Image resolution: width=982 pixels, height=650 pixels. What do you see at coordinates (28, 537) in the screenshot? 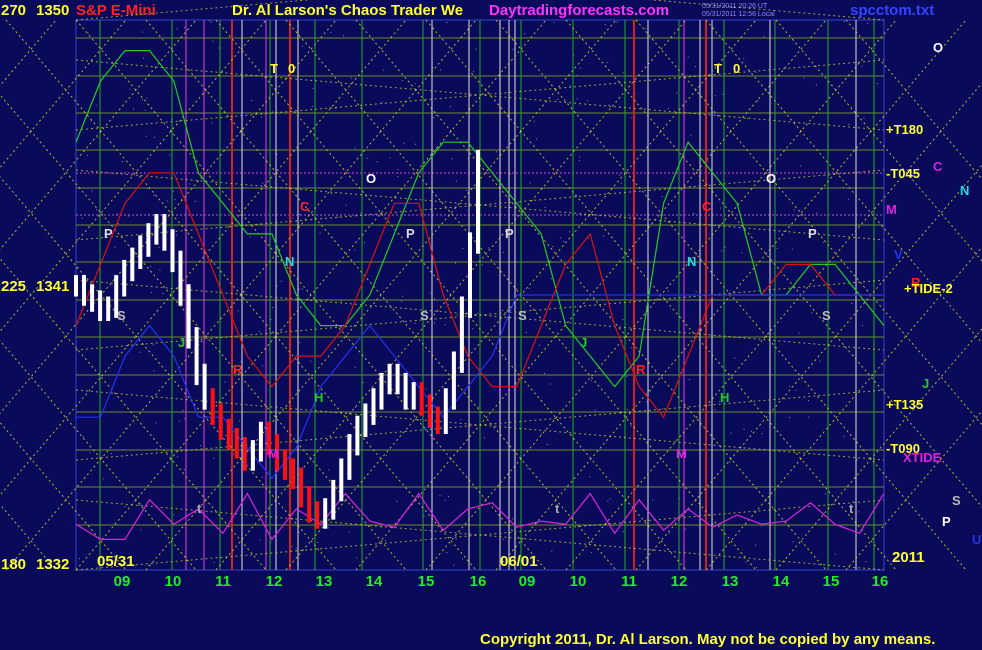
I see `diagonal-down` at bounding box center [28, 537].